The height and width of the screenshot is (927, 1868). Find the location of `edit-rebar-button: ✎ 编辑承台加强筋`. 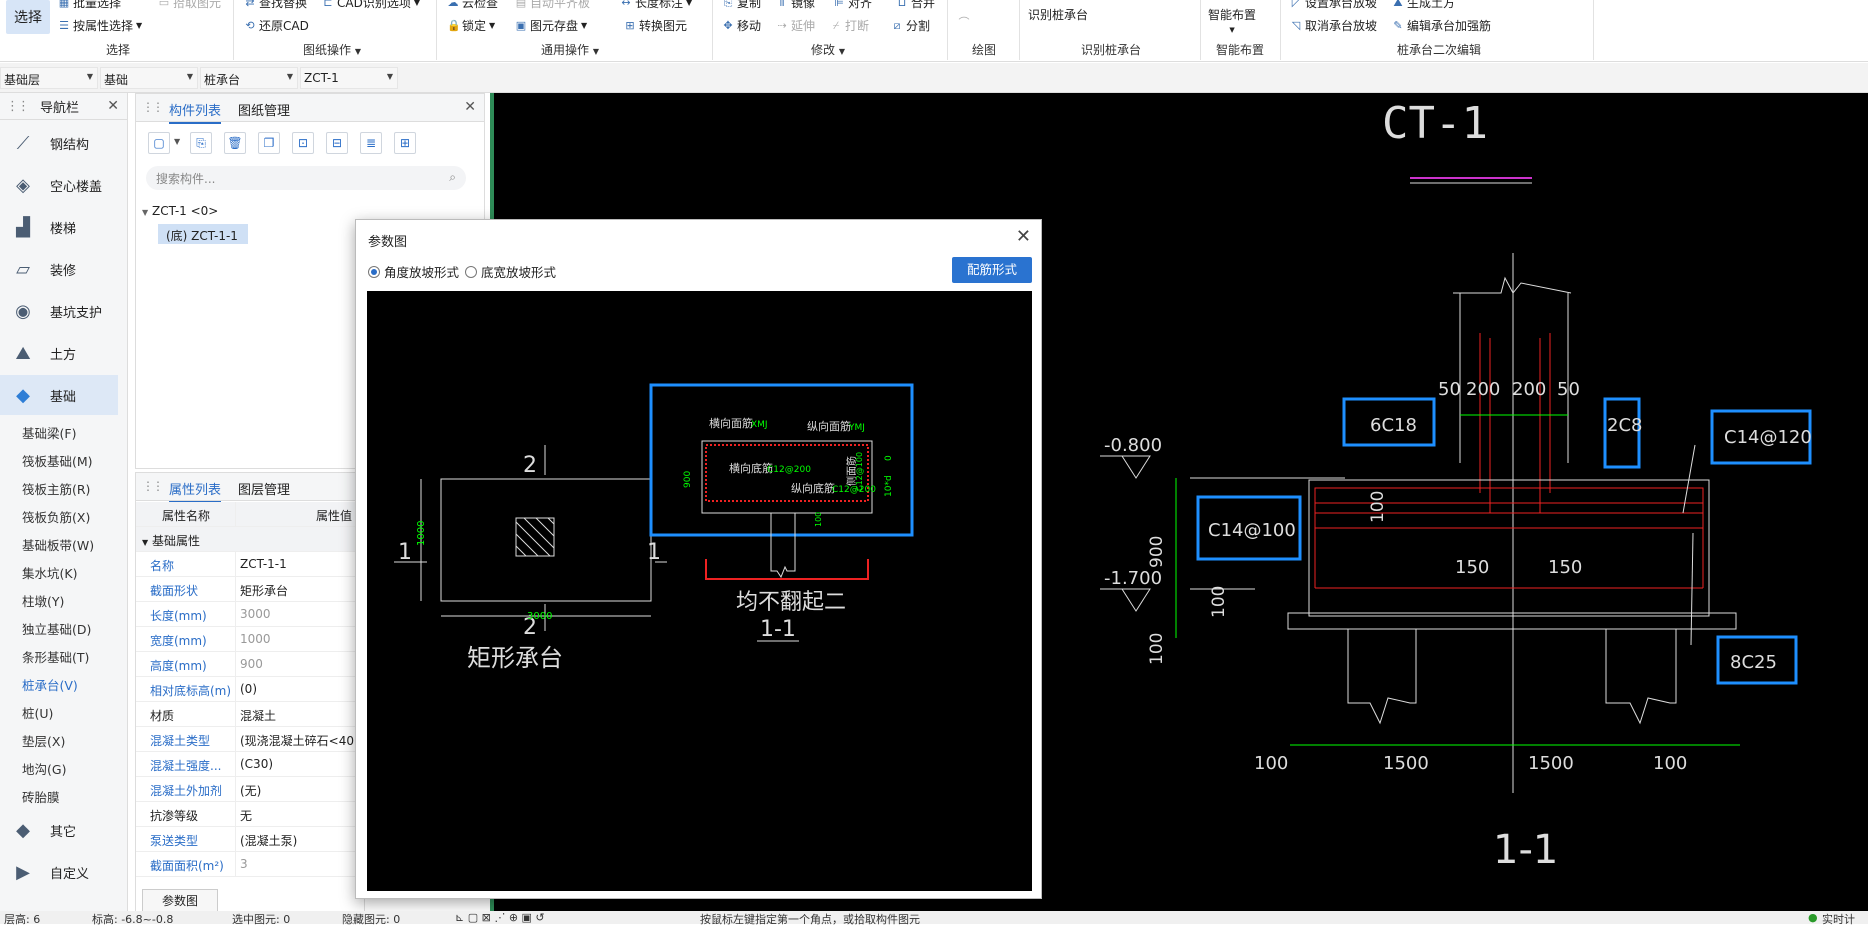

edit-rebar-button: ✎ 编辑承台加强筋 is located at coordinates (1441, 25).